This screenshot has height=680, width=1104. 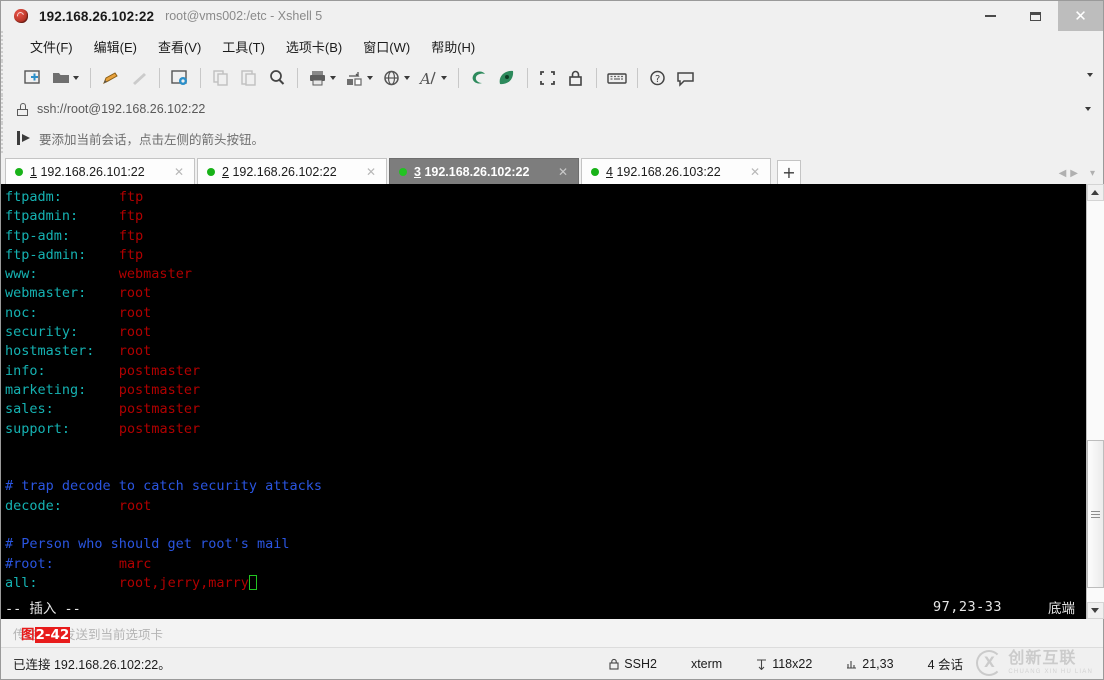 I want to click on shell-green-icon, so click(x=478, y=77).